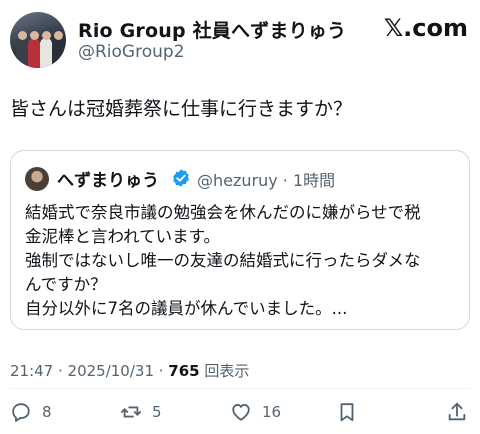 The width and height of the screenshot is (480, 434). Describe the element at coordinates (38, 40) in the screenshot. I see `author-avatar` at that location.